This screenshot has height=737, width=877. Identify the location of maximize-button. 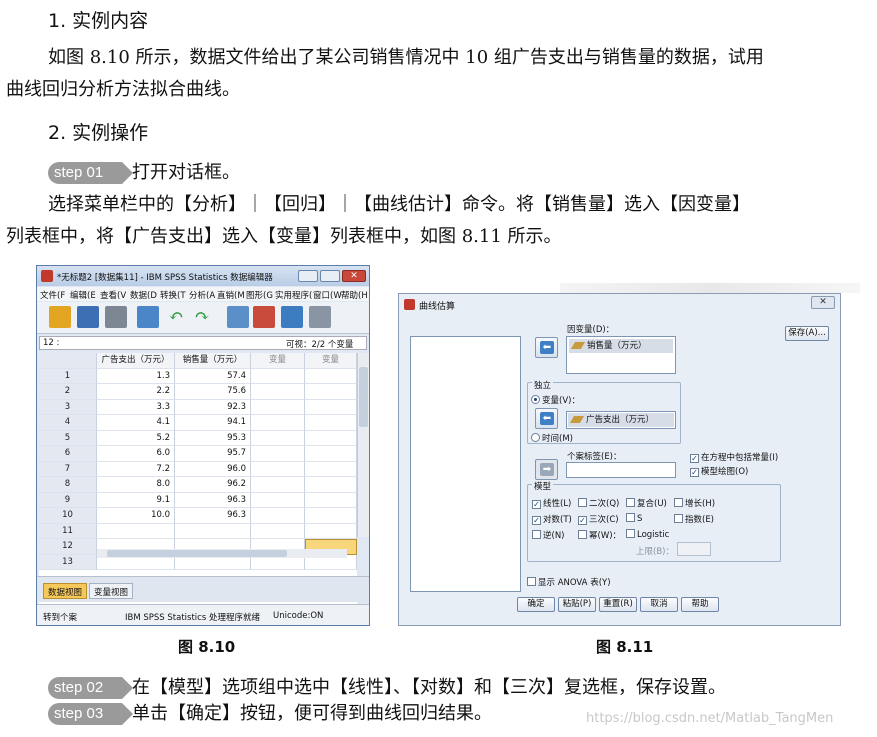
(330, 276).